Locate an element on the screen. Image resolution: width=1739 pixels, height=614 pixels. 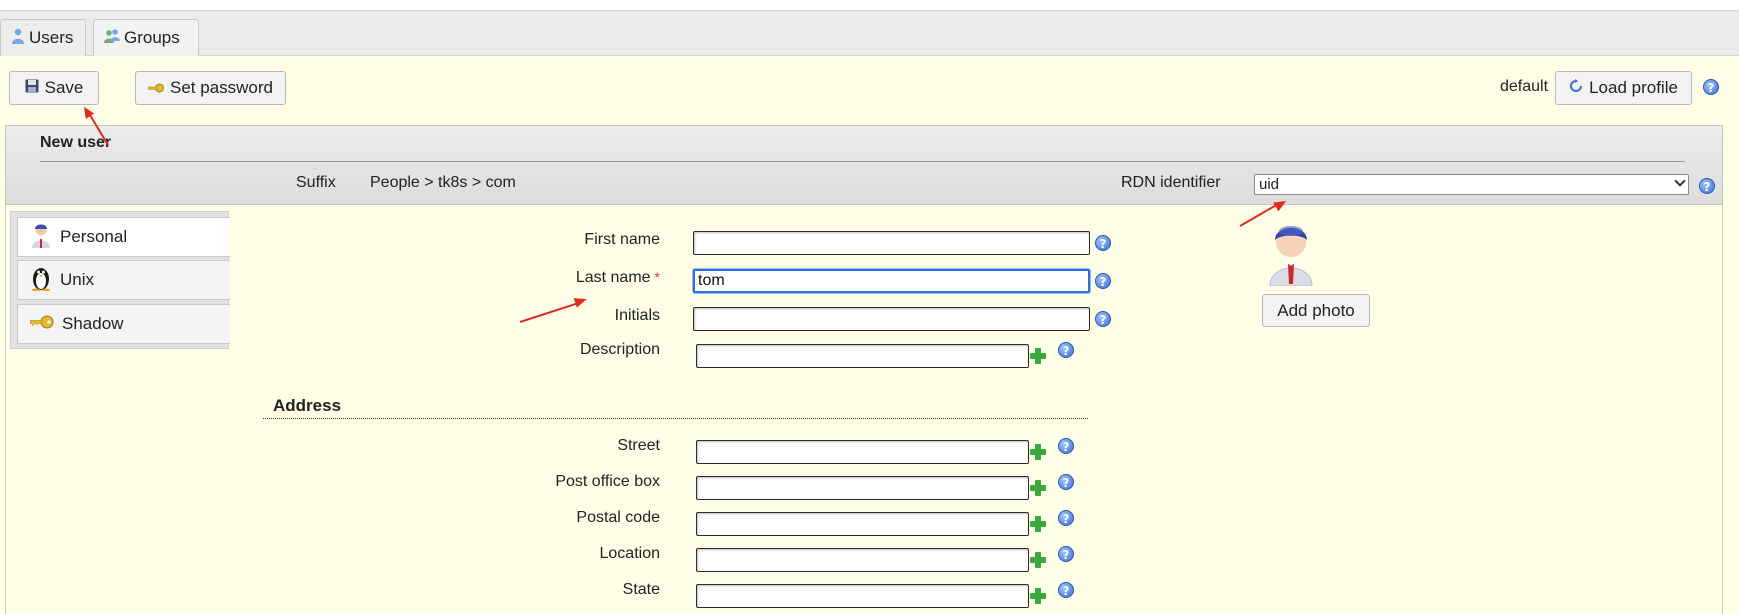
po-box-label: Post office box is located at coordinates (607, 481).